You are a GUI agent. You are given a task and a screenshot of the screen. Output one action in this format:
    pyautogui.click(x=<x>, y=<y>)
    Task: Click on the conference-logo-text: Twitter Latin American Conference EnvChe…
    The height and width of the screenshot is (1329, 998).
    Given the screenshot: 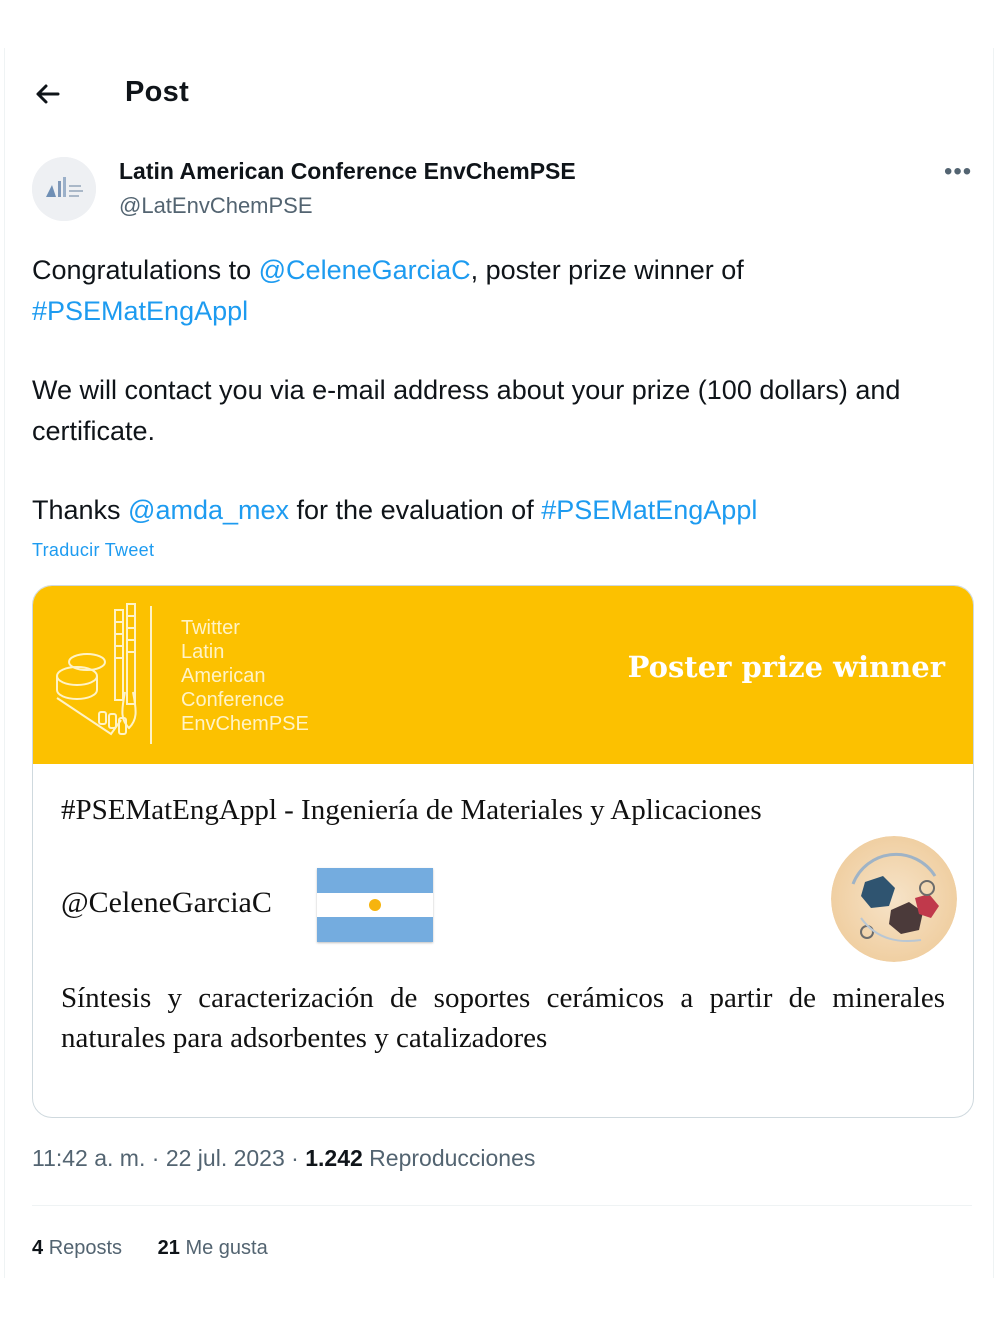 What is the action you would take?
    pyautogui.click(x=245, y=676)
    